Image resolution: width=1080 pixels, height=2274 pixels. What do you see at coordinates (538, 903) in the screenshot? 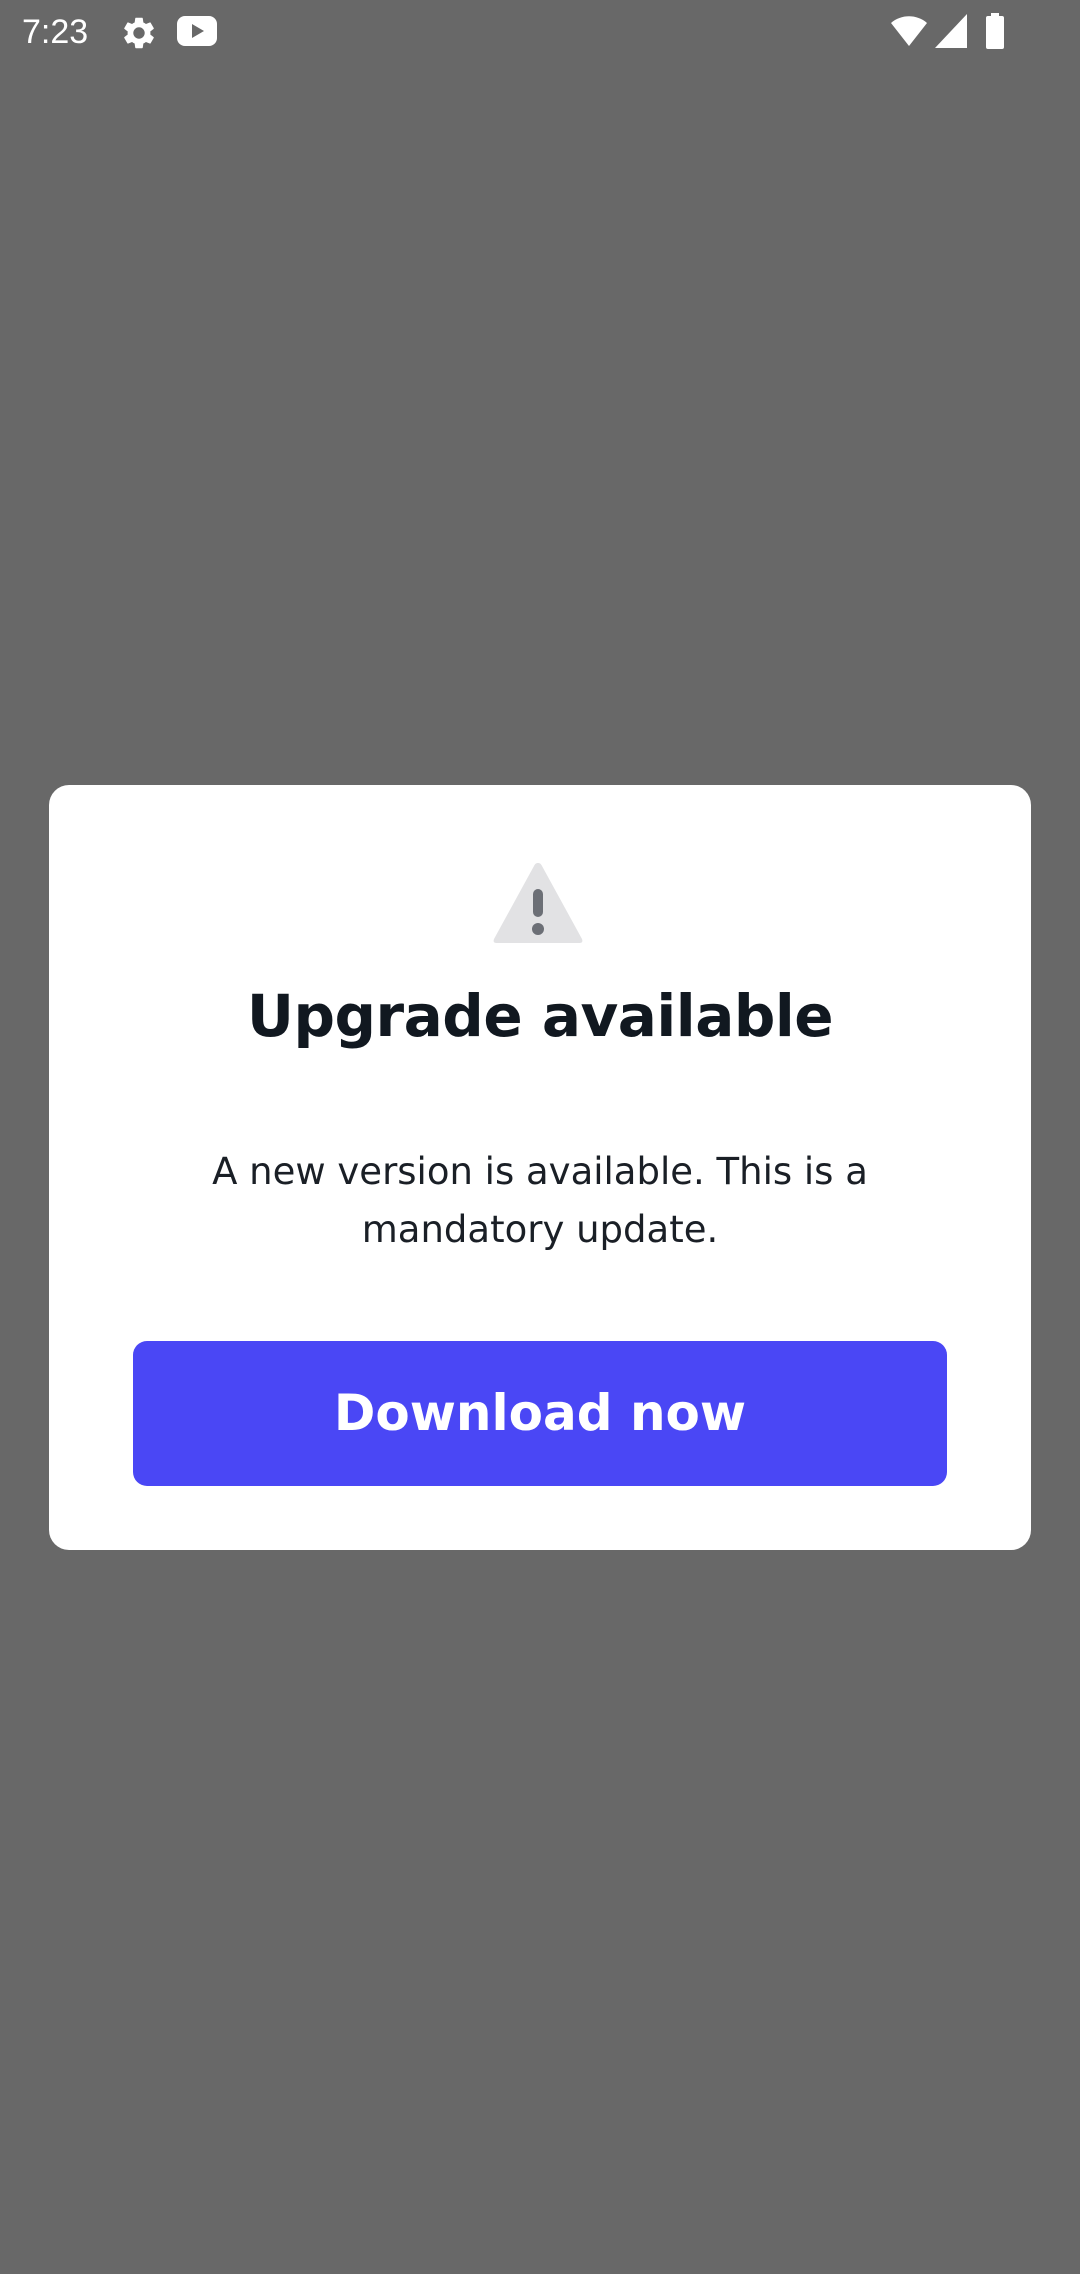
I see `warning-icon` at bounding box center [538, 903].